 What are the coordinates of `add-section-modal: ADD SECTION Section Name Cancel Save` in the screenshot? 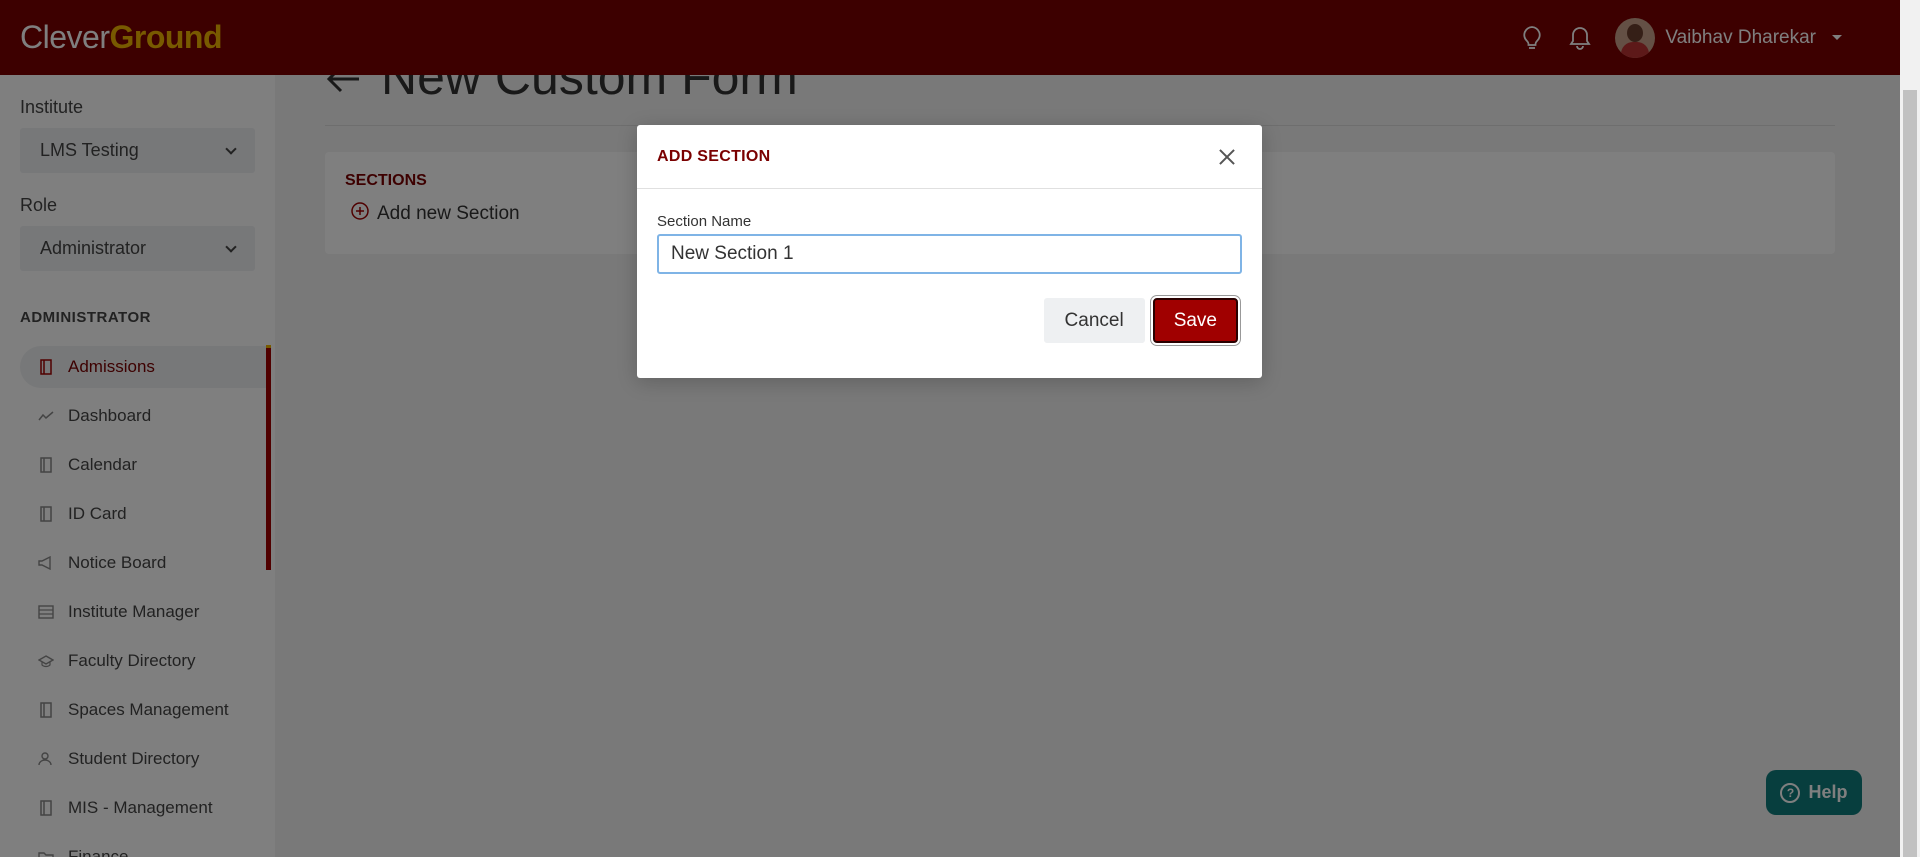 It's located at (949, 251).